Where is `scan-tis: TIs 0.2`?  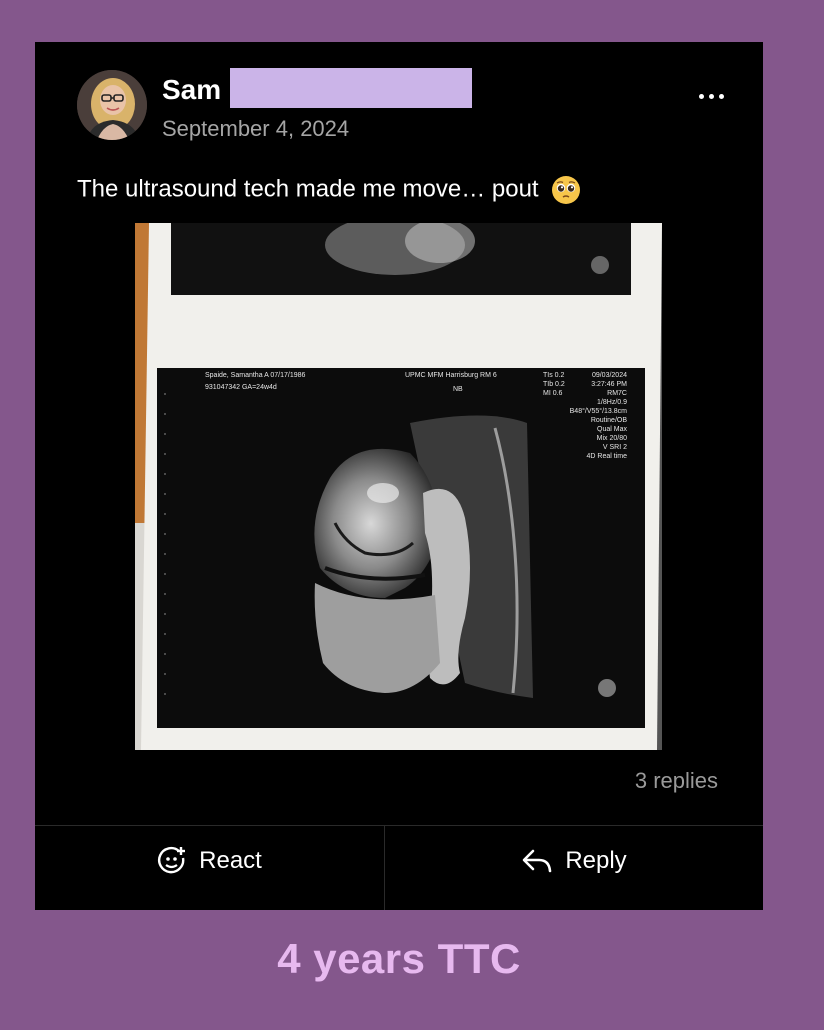
scan-tis: TIs 0.2 is located at coordinates (554, 375).